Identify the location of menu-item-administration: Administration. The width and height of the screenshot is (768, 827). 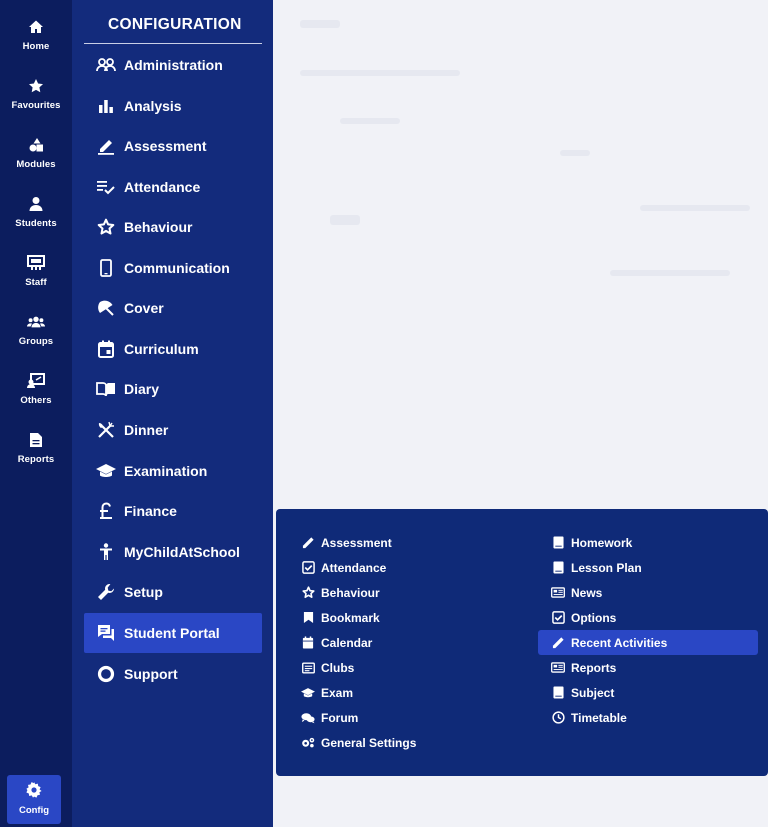
(173, 65).